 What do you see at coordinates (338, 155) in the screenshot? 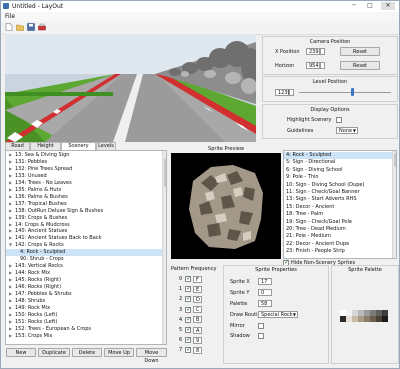
I see `sprite-list-item: 4: Rock - Sculpted` at bounding box center [338, 155].